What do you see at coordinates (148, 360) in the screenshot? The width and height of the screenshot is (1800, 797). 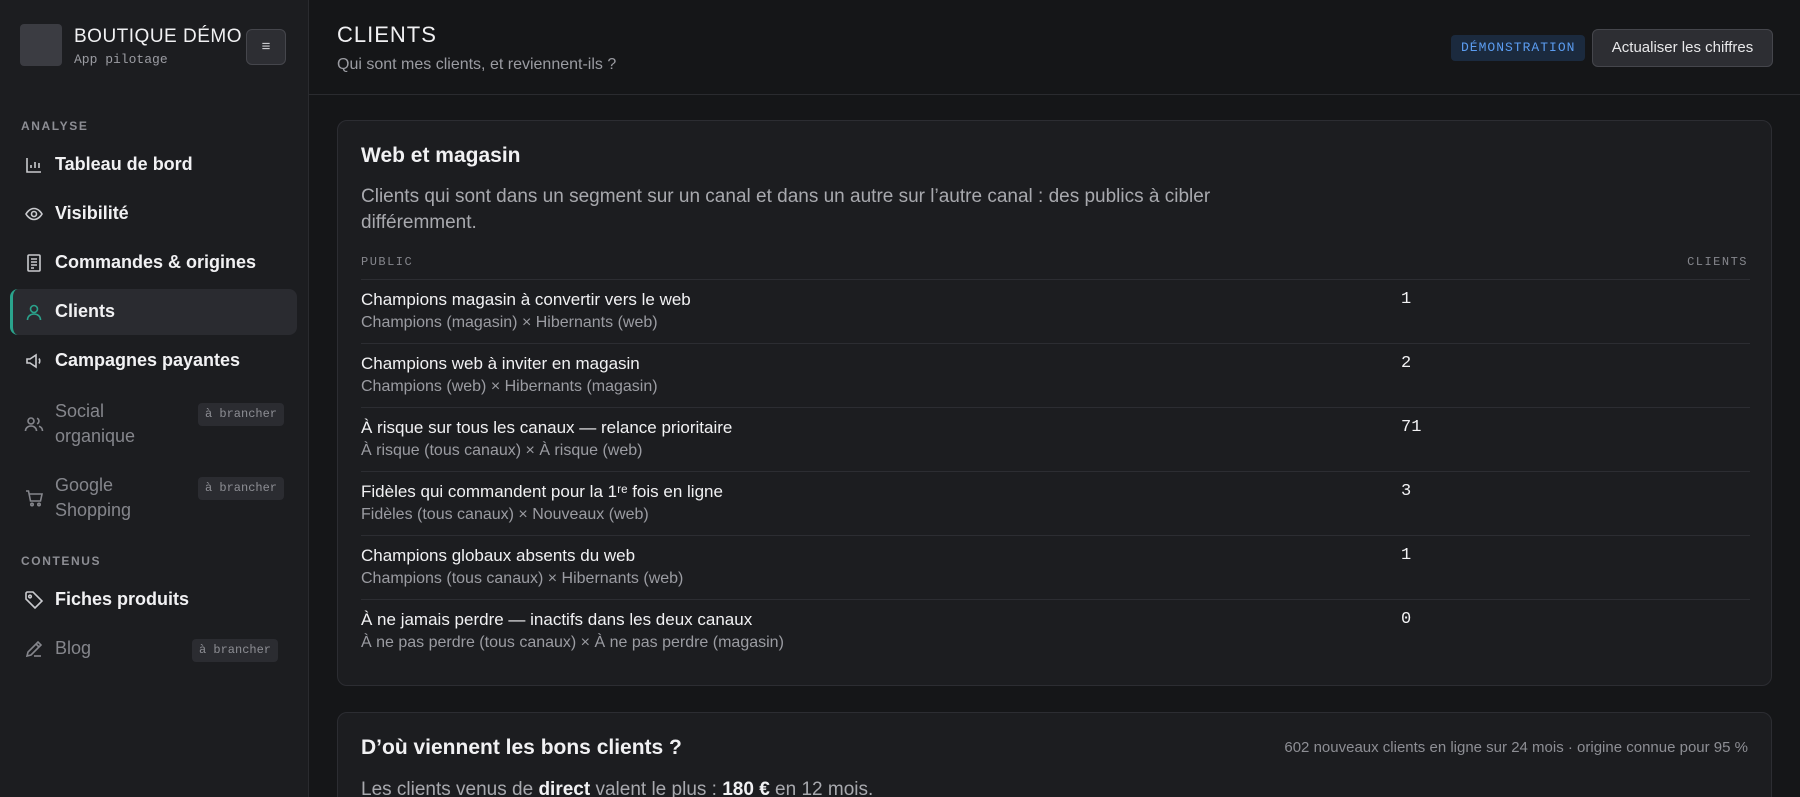 I see `sidebar-item-label: Campagnes payantes` at bounding box center [148, 360].